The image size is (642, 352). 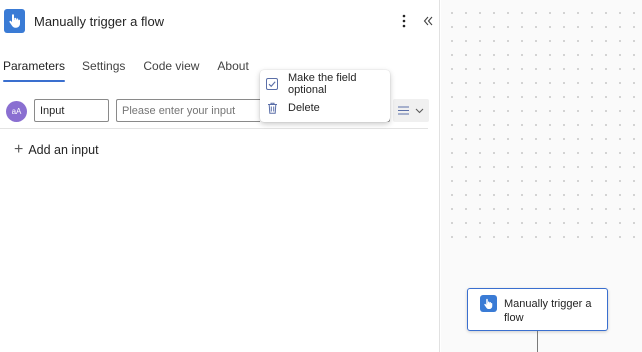 I want to click on menu-item-label: Make the field optional, so click(x=322, y=84).